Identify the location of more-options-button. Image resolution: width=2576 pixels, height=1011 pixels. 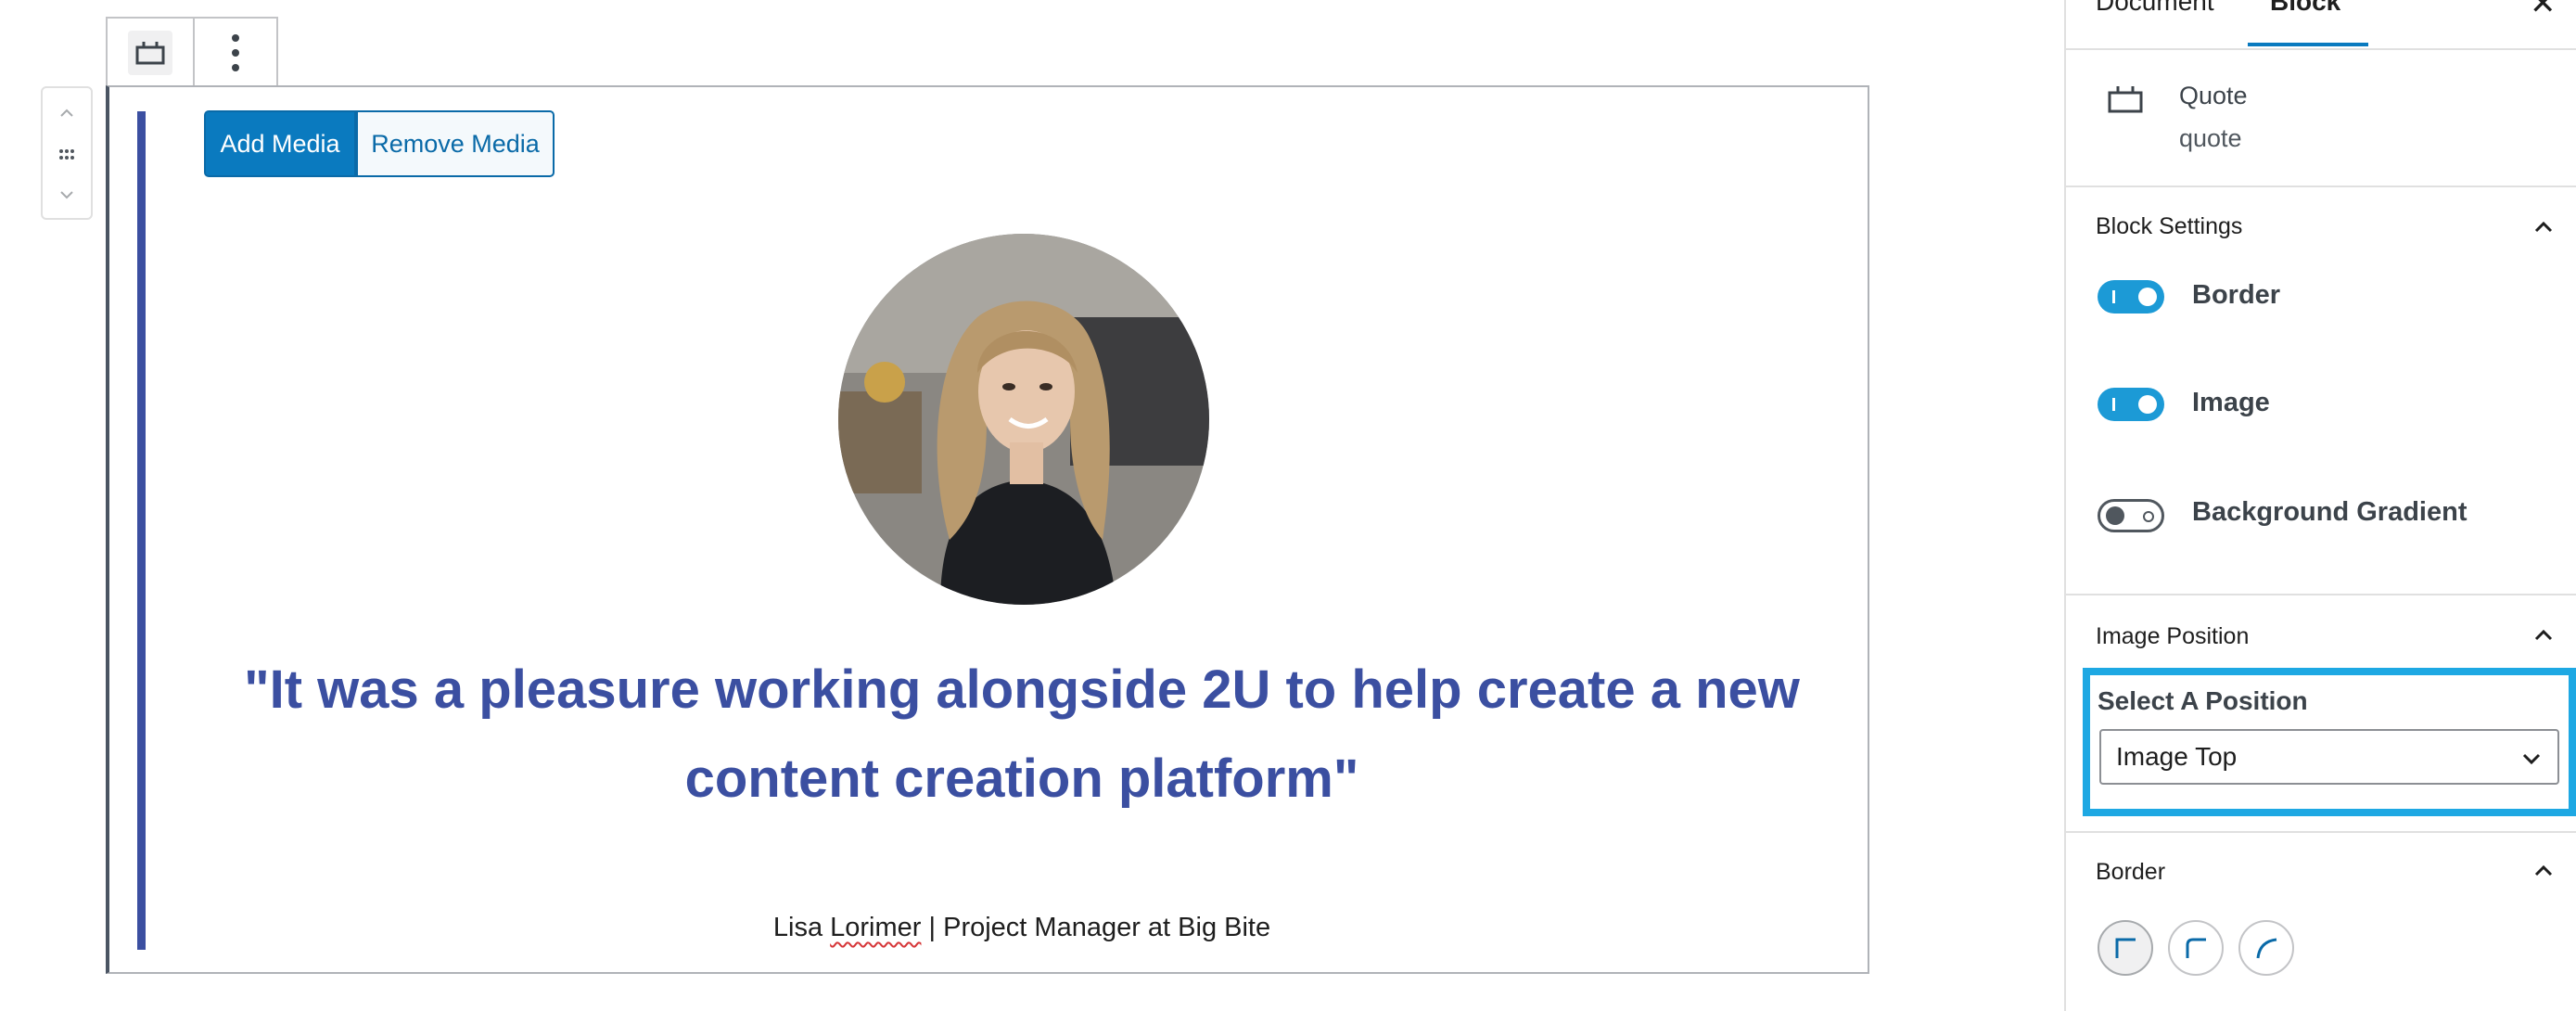
(235, 53).